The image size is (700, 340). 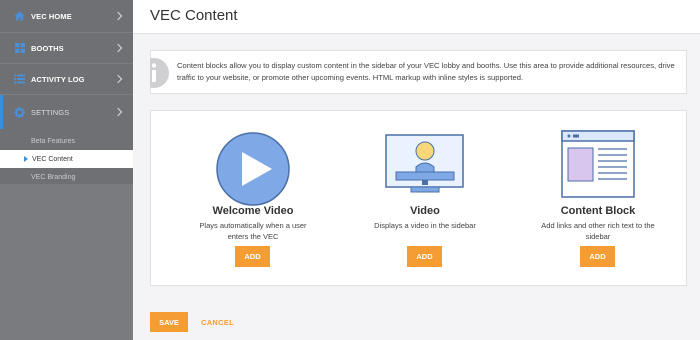 What do you see at coordinates (424, 256) in the screenshot?
I see `add-video-button: ADD` at bounding box center [424, 256].